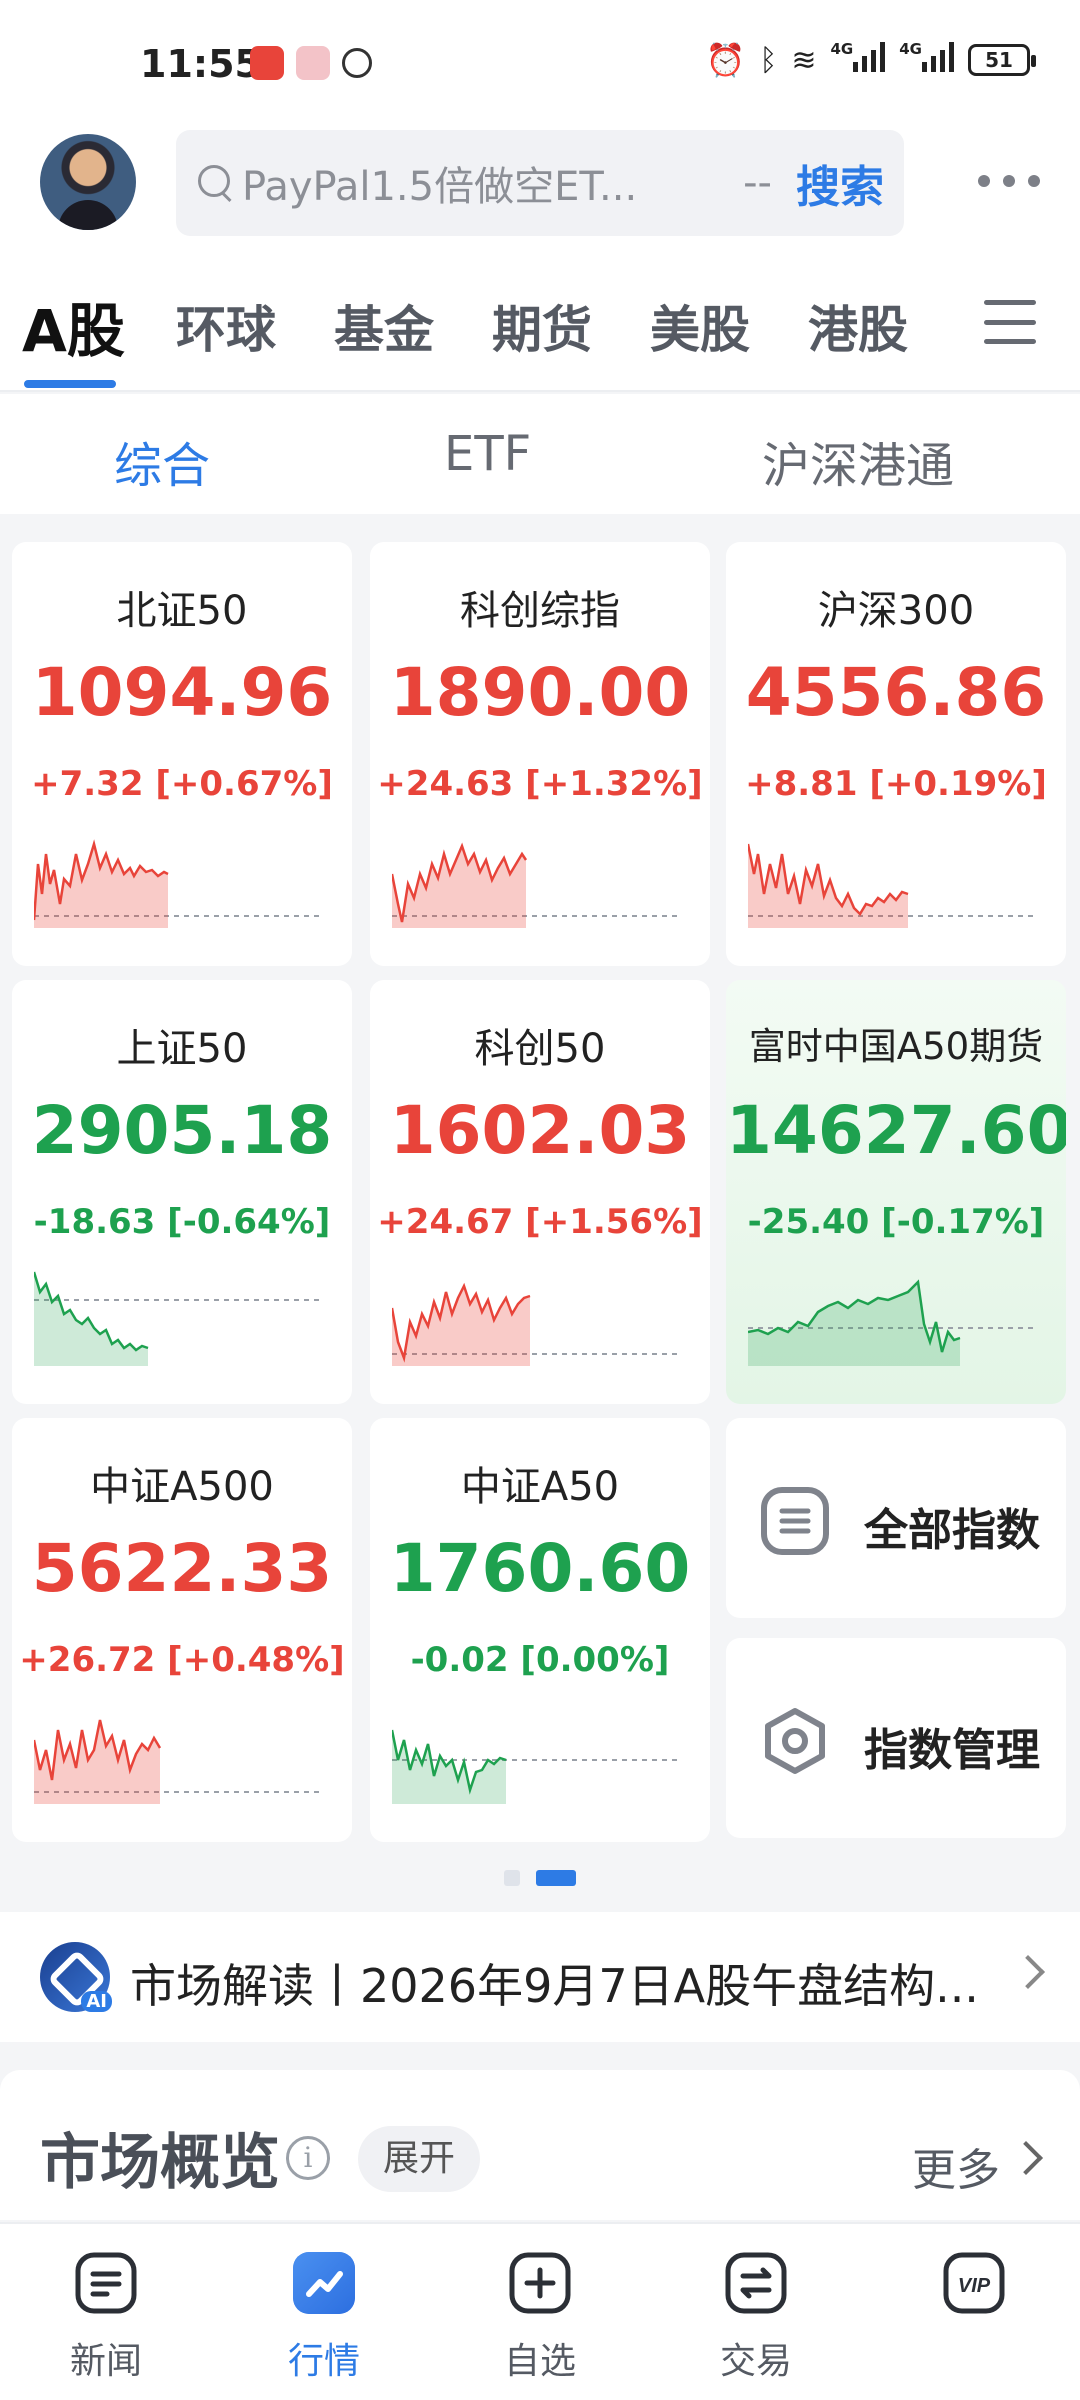  Describe the element at coordinates (487, 454) in the screenshot. I see `subtab-etf: ETF` at that location.